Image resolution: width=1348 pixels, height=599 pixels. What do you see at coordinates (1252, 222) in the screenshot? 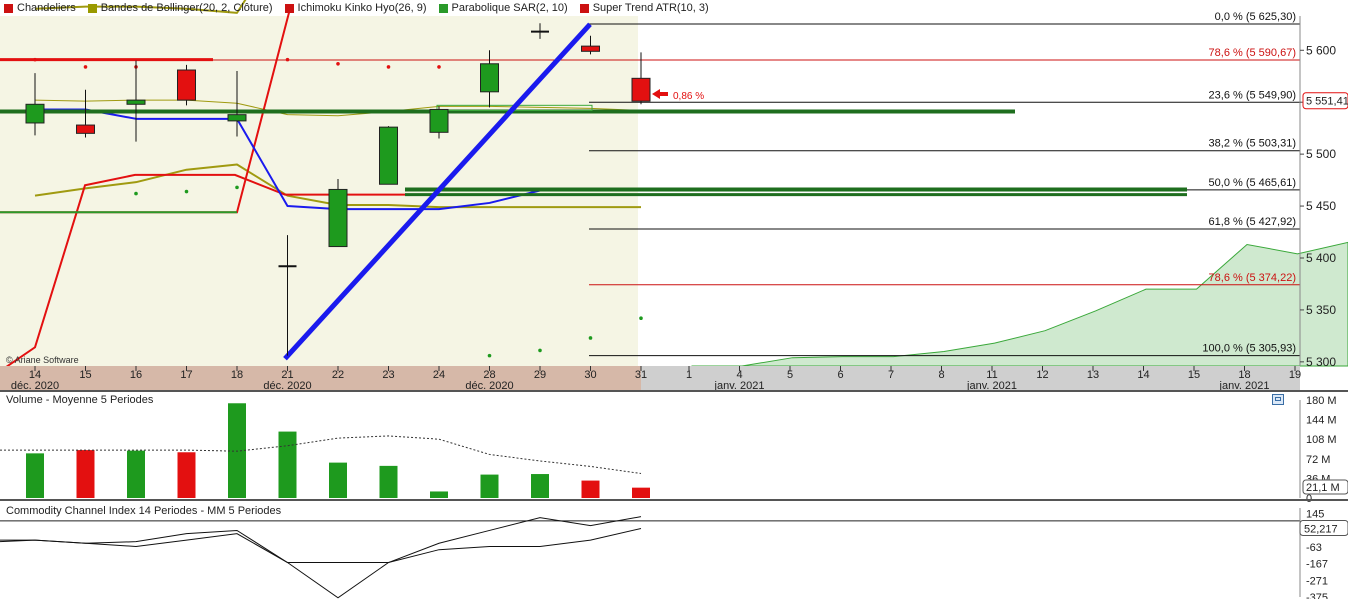
I see `fibonacci-label: 61,8 % (5 427,92)` at bounding box center [1252, 222].